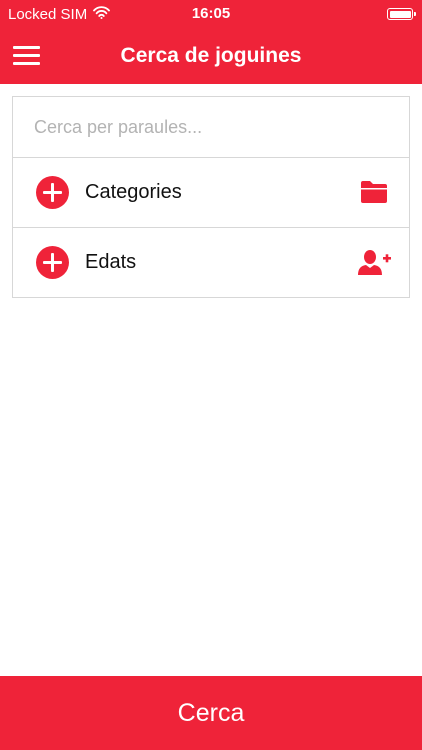 The width and height of the screenshot is (422, 750). What do you see at coordinates (211, 713) in the screenshot?
I see `search-button: Cerca` at bounding box center [211, 713].